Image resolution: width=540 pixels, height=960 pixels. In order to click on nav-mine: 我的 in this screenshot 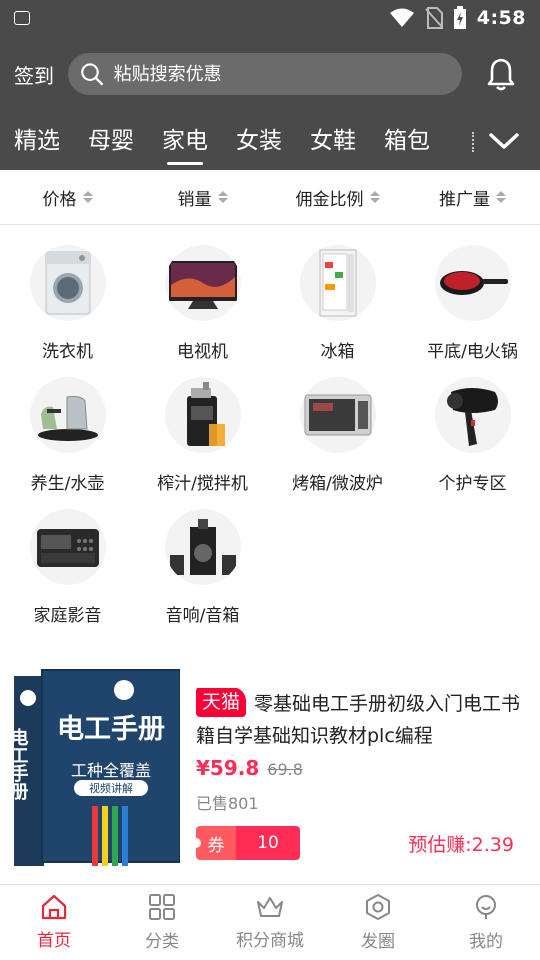, I will do `click(486, 922)`.